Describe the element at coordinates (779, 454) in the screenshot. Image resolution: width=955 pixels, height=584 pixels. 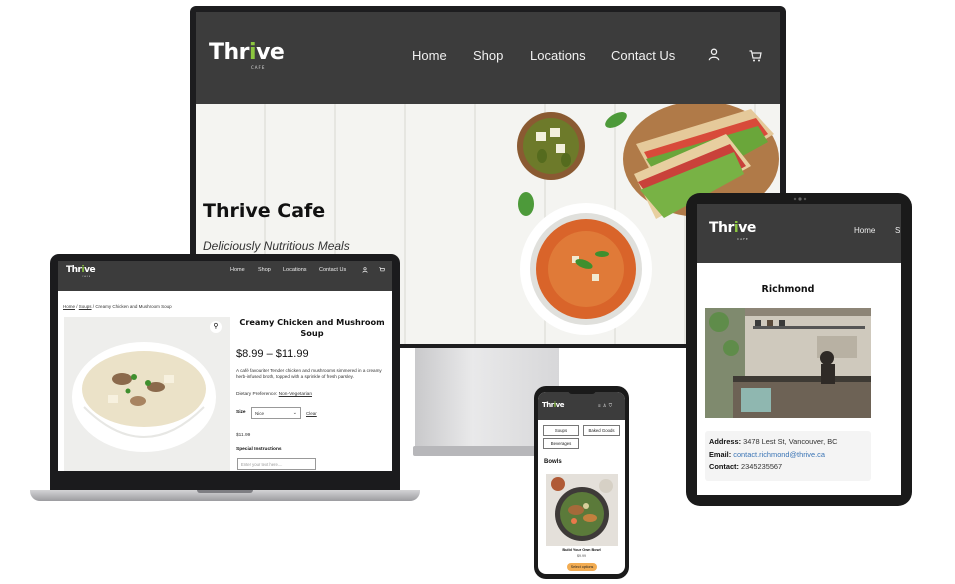
I see `email-link: contact.richmond@thrive.ca` at that location.